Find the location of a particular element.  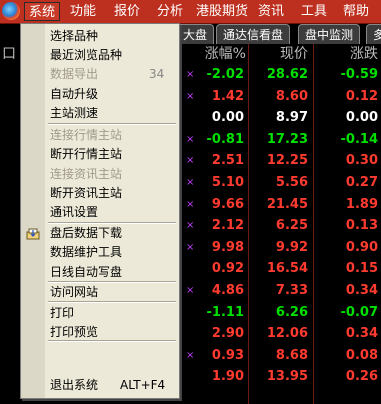

download-icon is located at coordinates (33, 233).